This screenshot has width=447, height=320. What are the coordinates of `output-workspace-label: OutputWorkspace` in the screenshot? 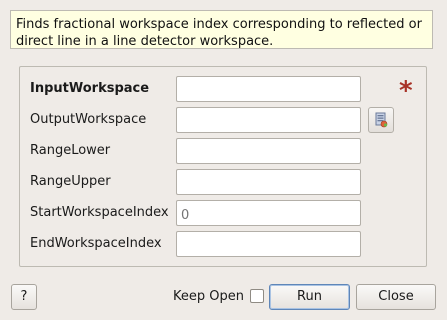 It's located at (88, 119).